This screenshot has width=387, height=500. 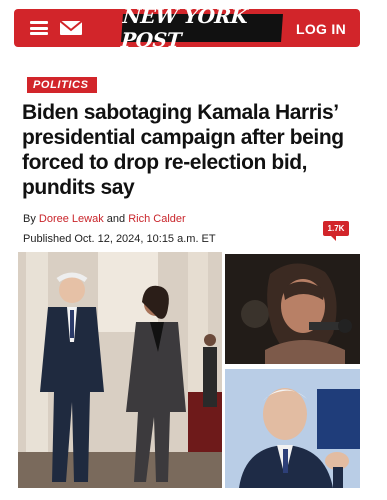 I want to click on photo-harris-portrait, so click(x=292, y=309).